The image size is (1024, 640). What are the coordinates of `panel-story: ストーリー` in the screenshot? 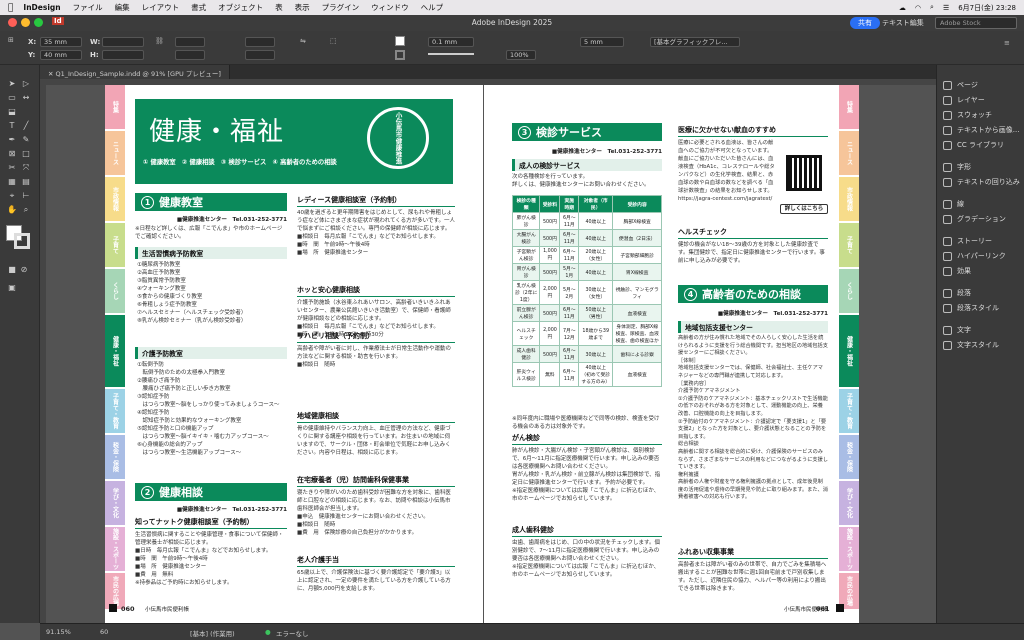 It's located at (967, 241).